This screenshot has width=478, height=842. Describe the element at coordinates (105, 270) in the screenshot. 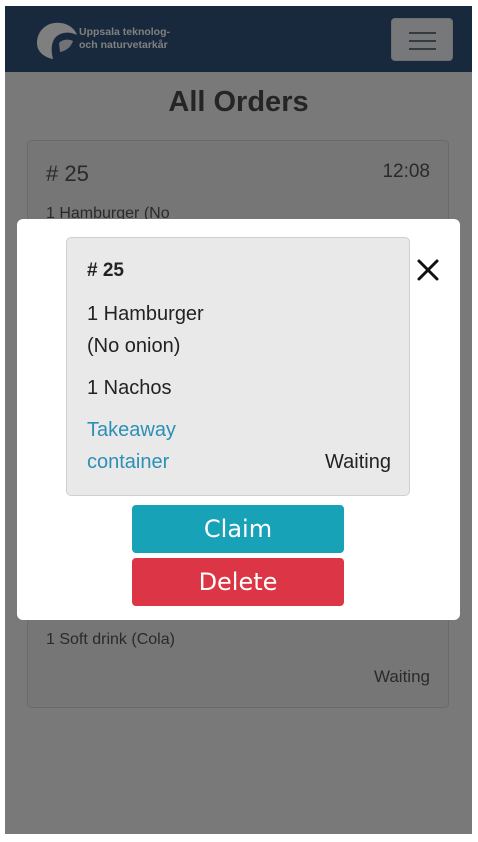

I see `order-number: # 25` at that location.